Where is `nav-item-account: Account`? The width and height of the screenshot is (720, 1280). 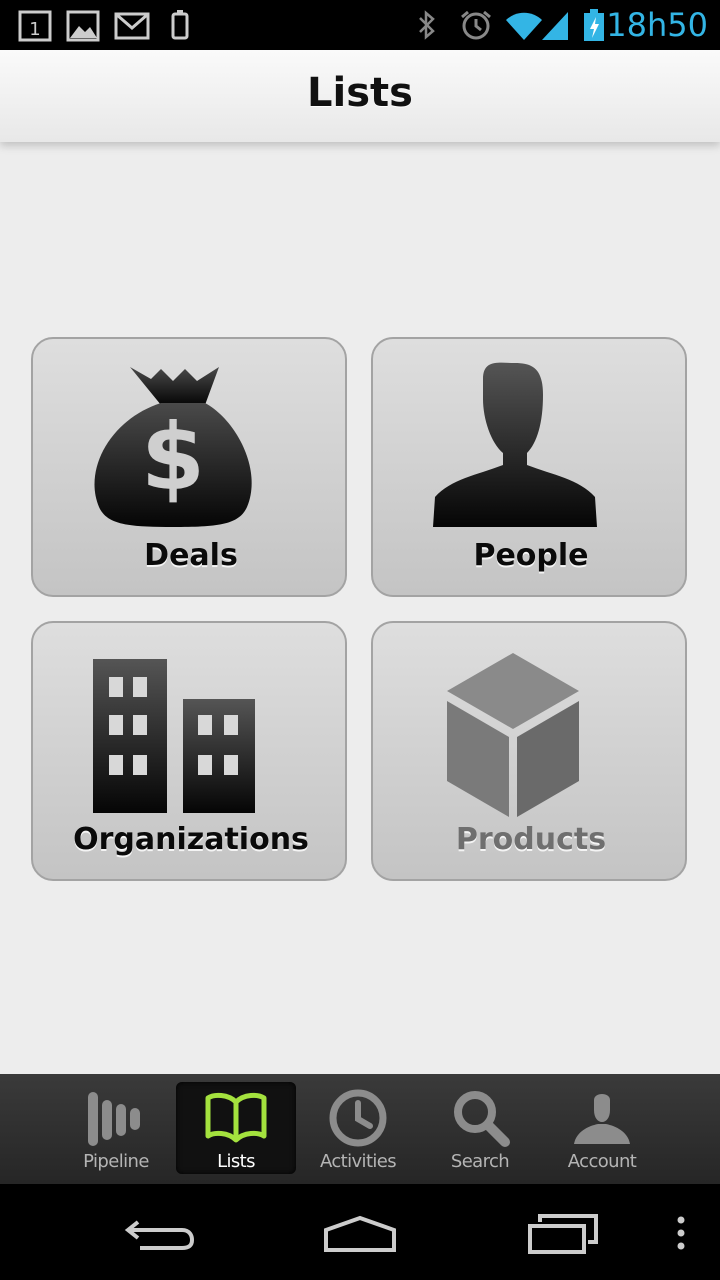 nav-item-account: Account is located at coordinates (602, 1128).